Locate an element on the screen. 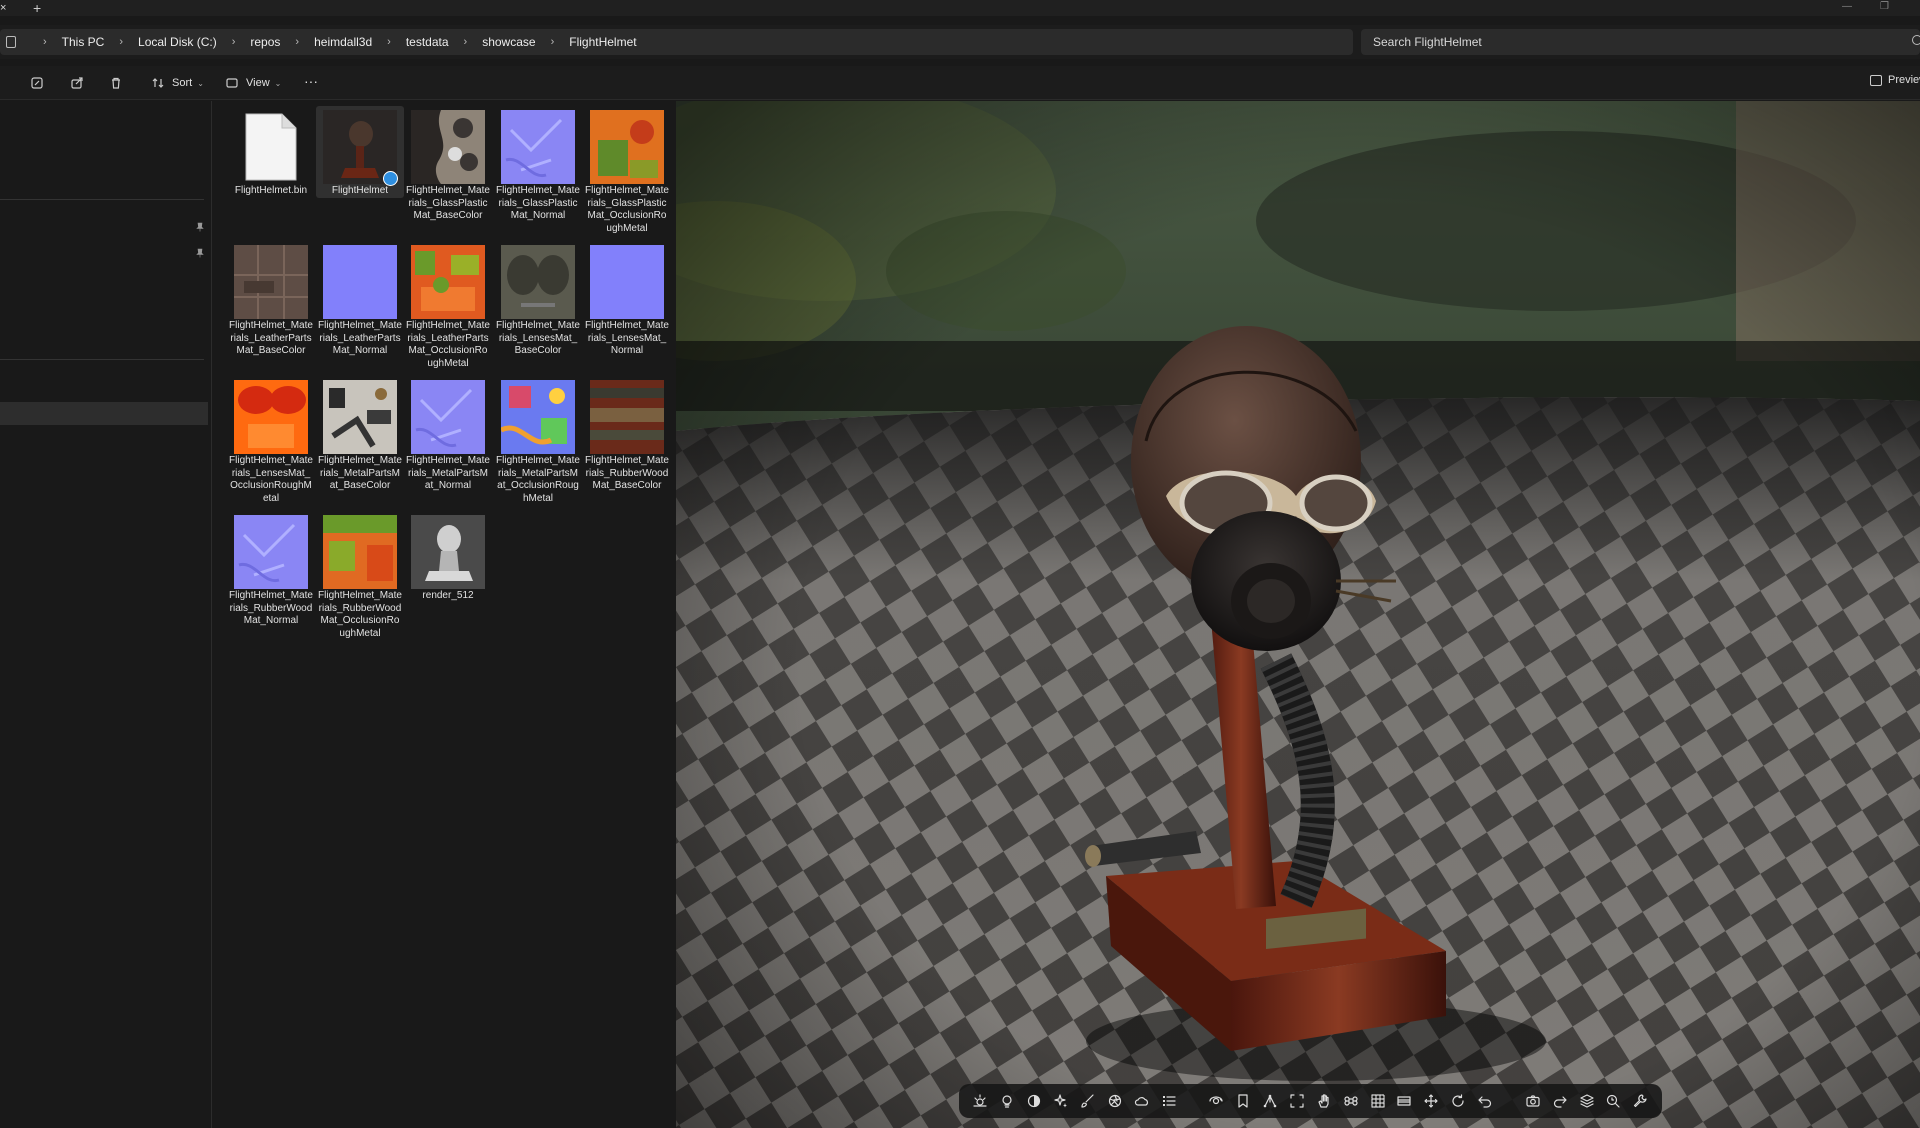 The image size is (1920, 1128). search-input: Search FlightHelmet is located at coordinates (1640, 42).